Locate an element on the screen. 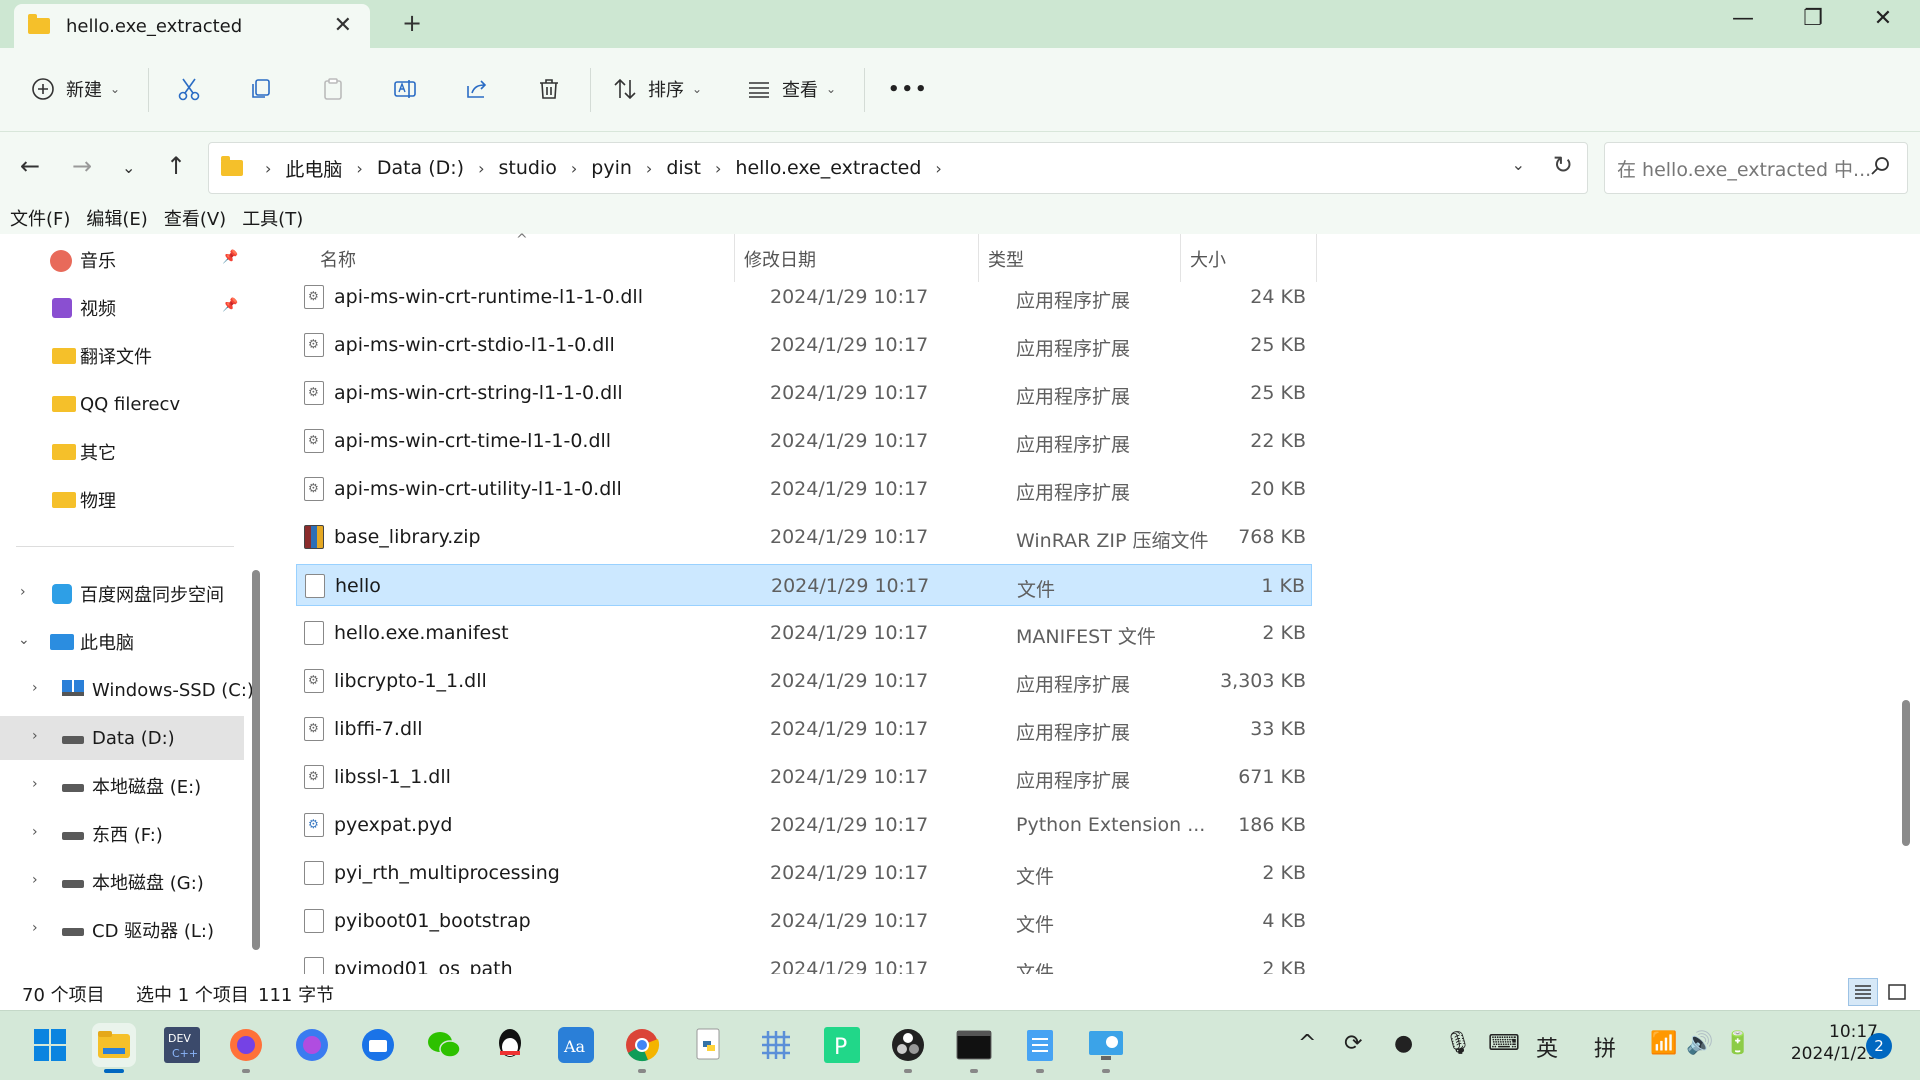 The height and width of the screenshot is (1080, 1920). minimize-button: — is located at coordinates (1743, 18).